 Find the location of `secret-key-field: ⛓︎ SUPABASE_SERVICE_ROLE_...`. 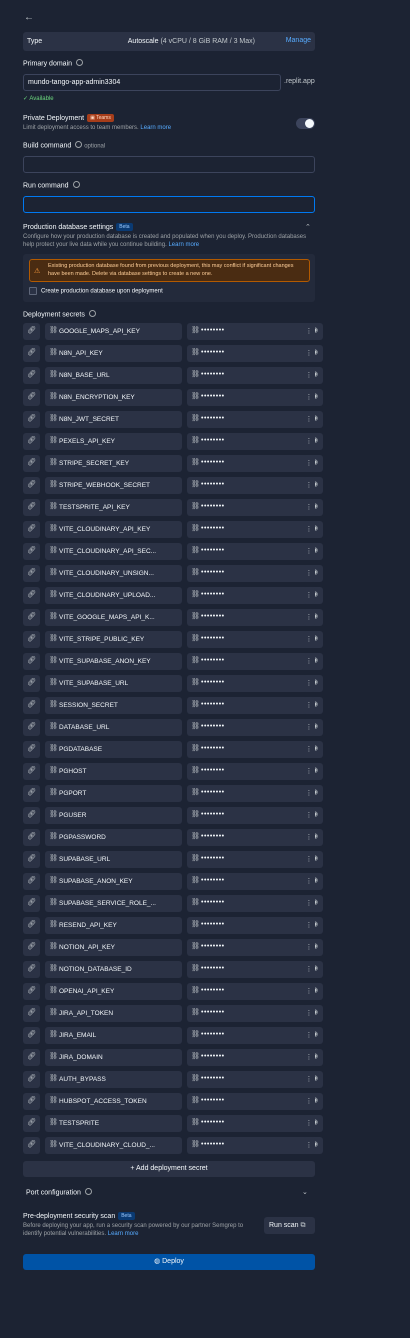

secret-key-field: ⛓︎ SUPABASE_SERVICE_ROLE_... is located at coordinates (113, 903).